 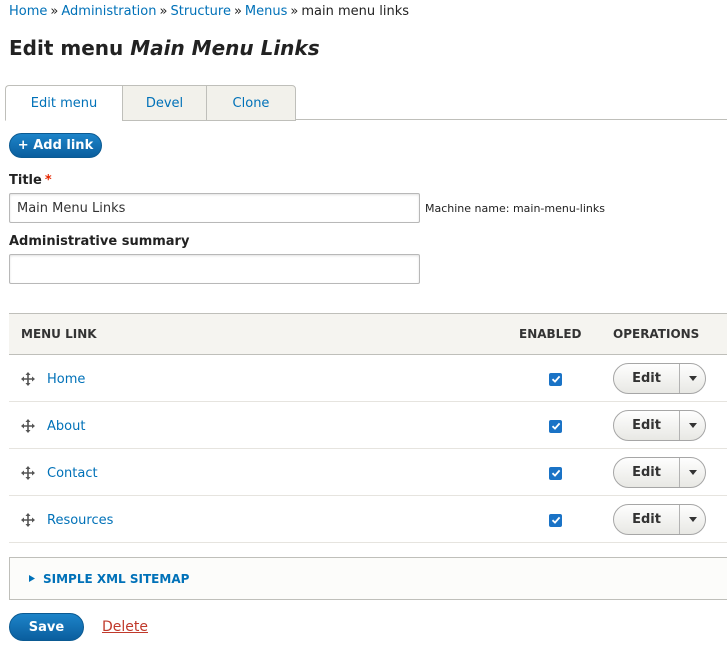 What do you see at coordinates (266, 11) in the screenshot?
I see `breadcrumb-menus: Menus` at bounding box center [266, 11].